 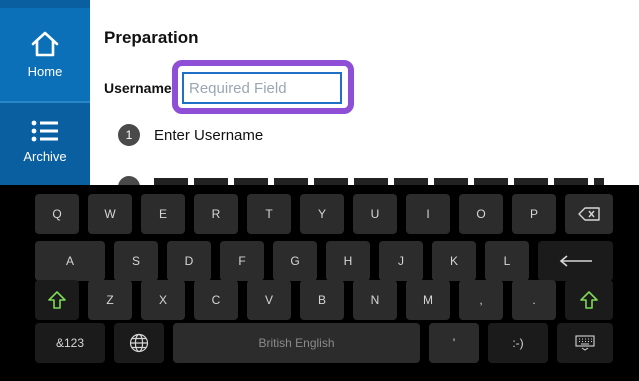 I want to click on language-key, so click(x=139, y=343).